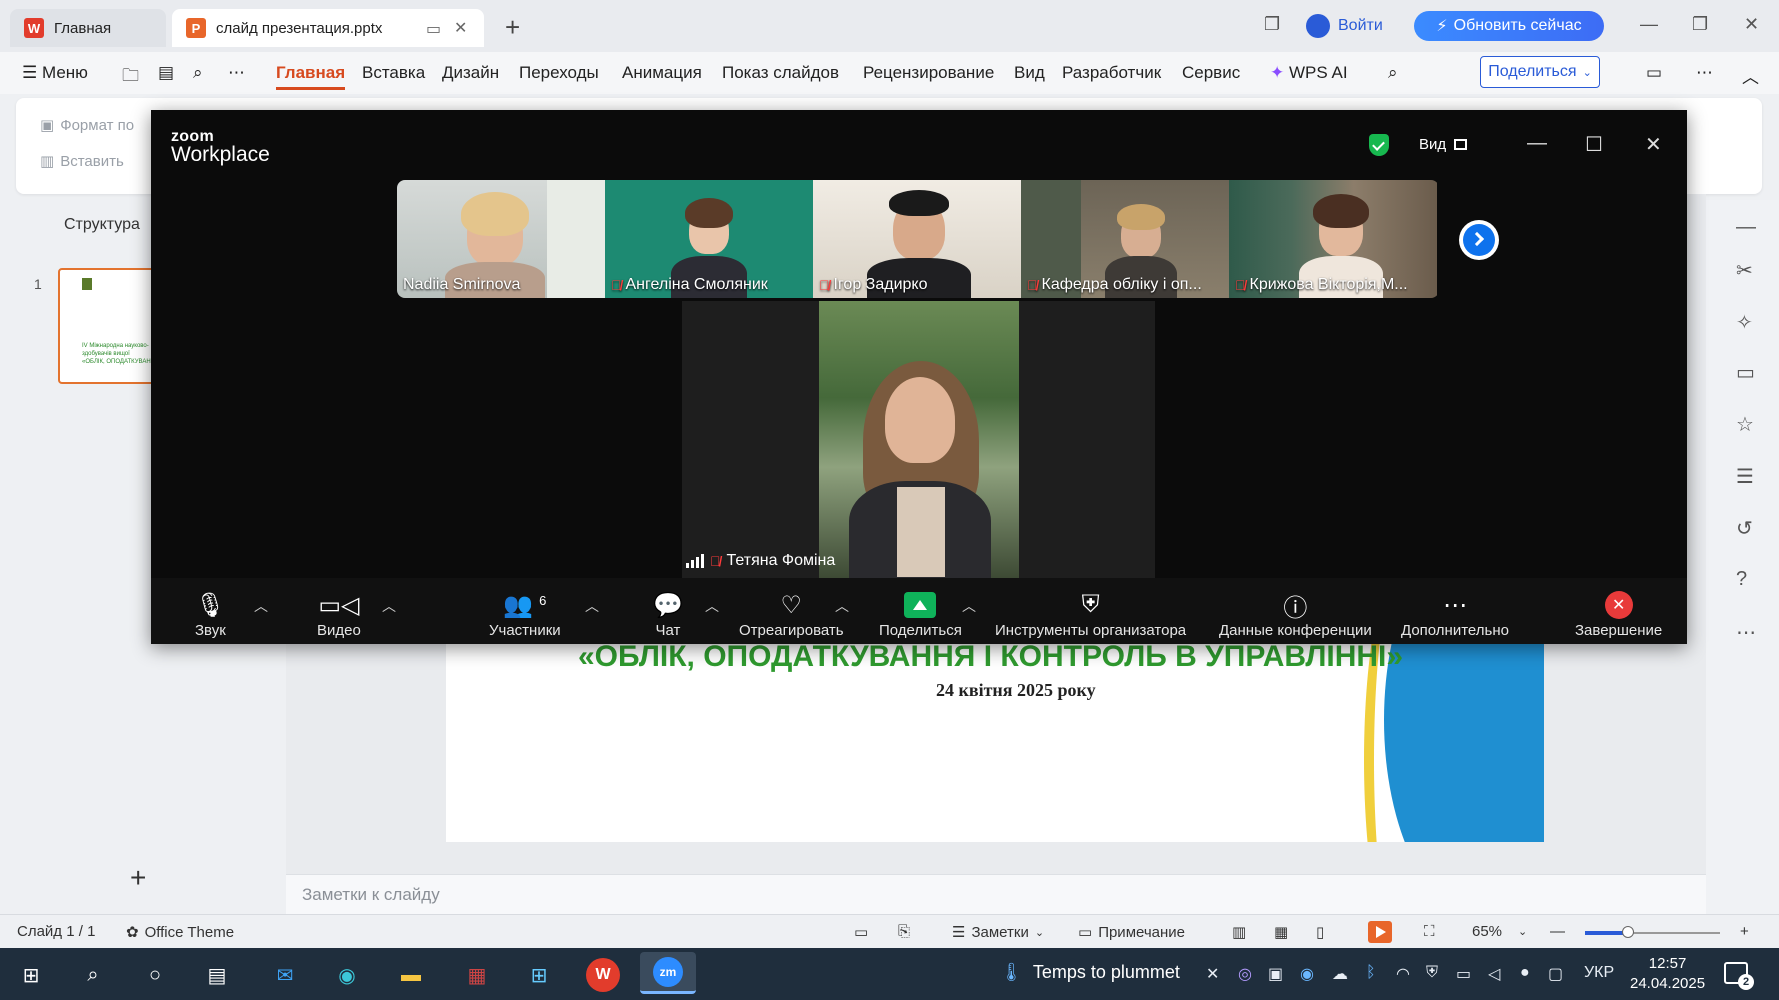 The height and width of the screenshot is (1000, 1779). What do you see at coordinates (1744, 322) in the screenshot?
I see `shape-icon: ✧` at bounding box center [1744, 322].